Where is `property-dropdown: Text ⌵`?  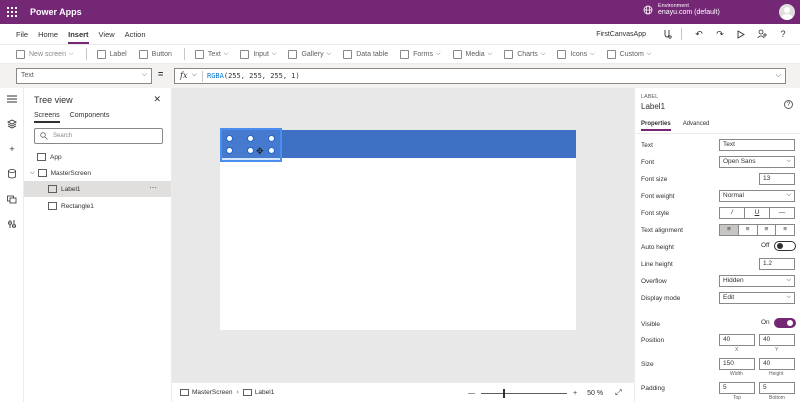
property-dropdown: Text ⌵ is located at coordinates (84, 76).